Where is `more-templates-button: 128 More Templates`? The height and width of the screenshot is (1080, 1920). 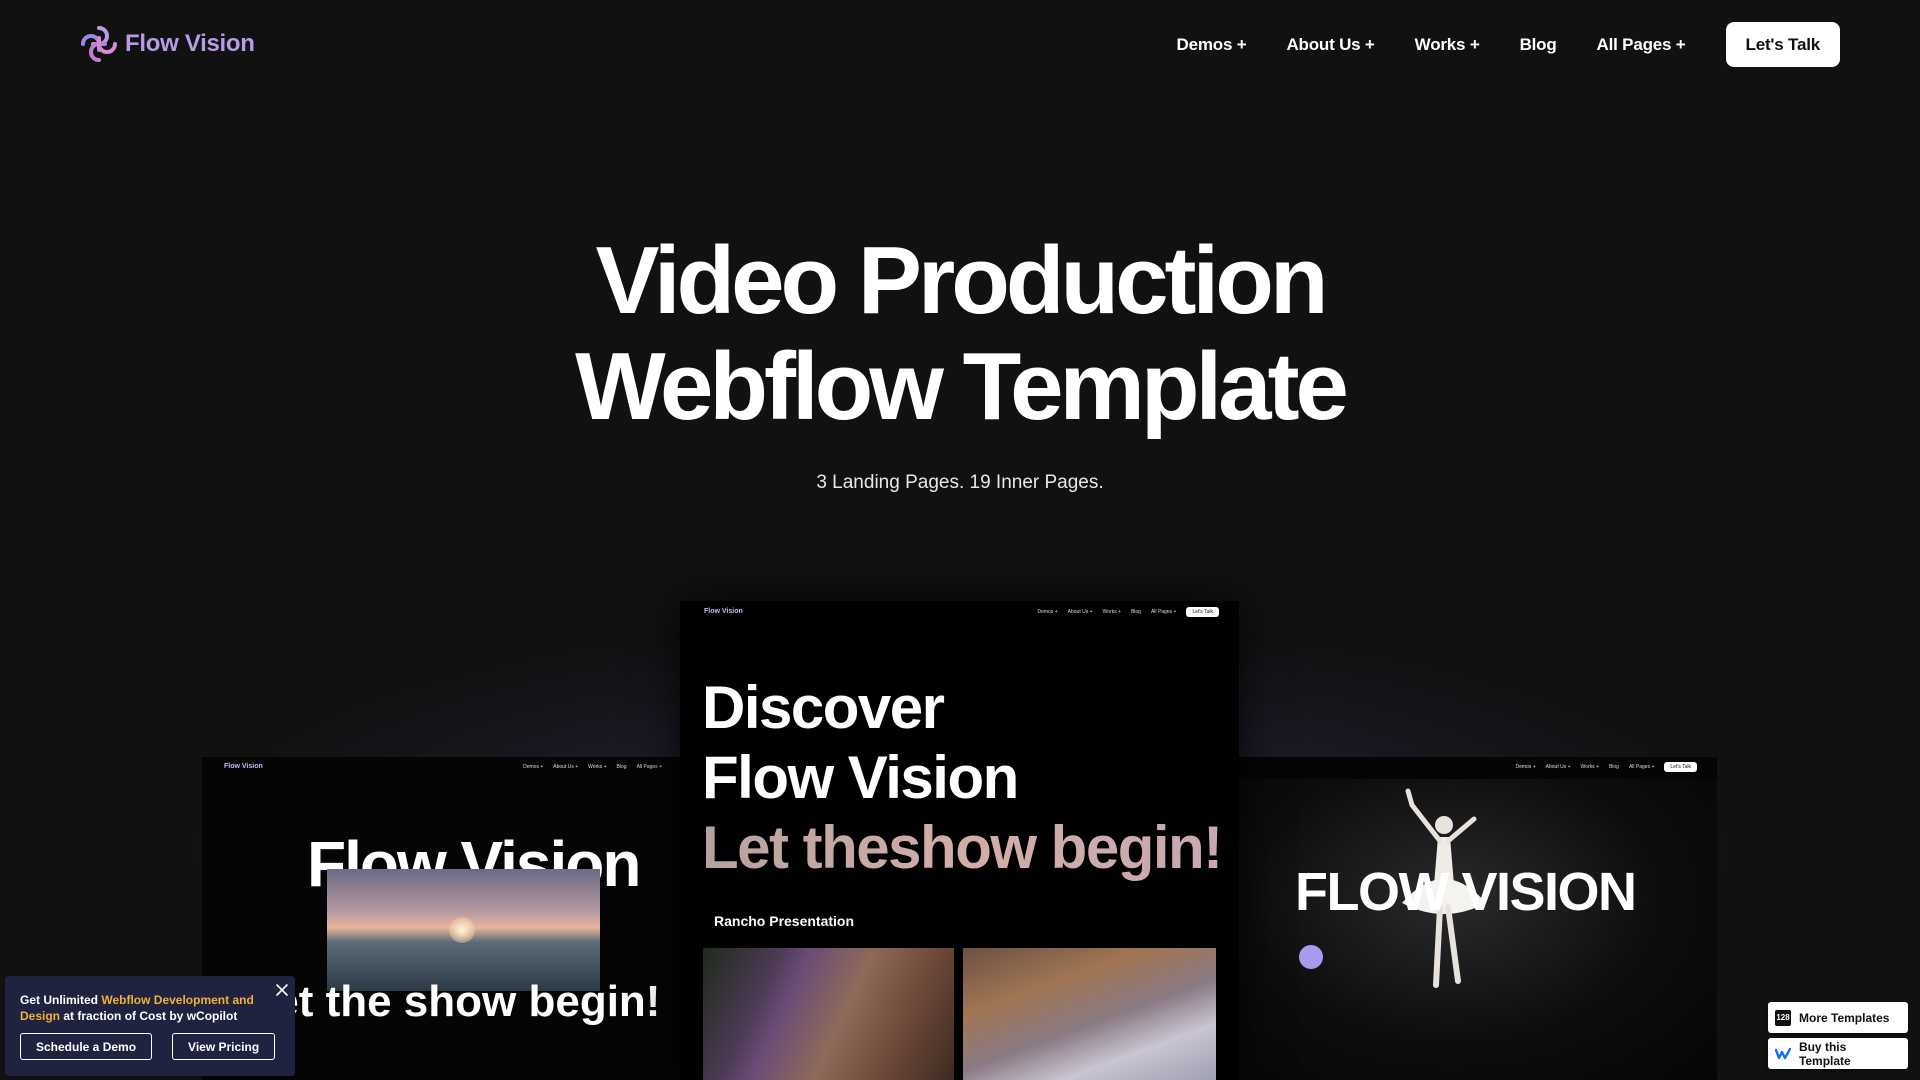
more-templates-button: 128 More Templates is located at coordinates (1838, 1017).